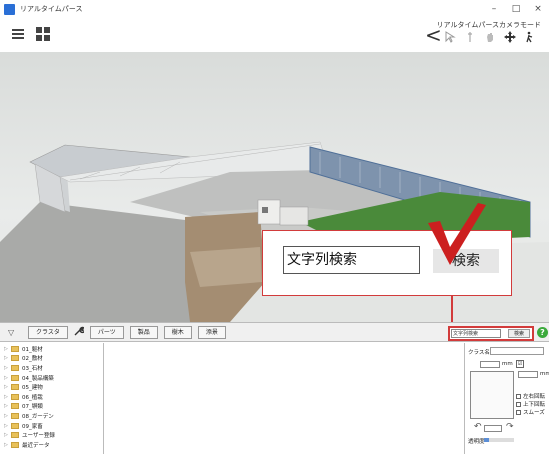 The width and height of the screenshot is (549, 454). What do you see at coordinates (534, 413) in the screenshot?
I see `option-label: スムーズ` at bounding box center [534, 413].